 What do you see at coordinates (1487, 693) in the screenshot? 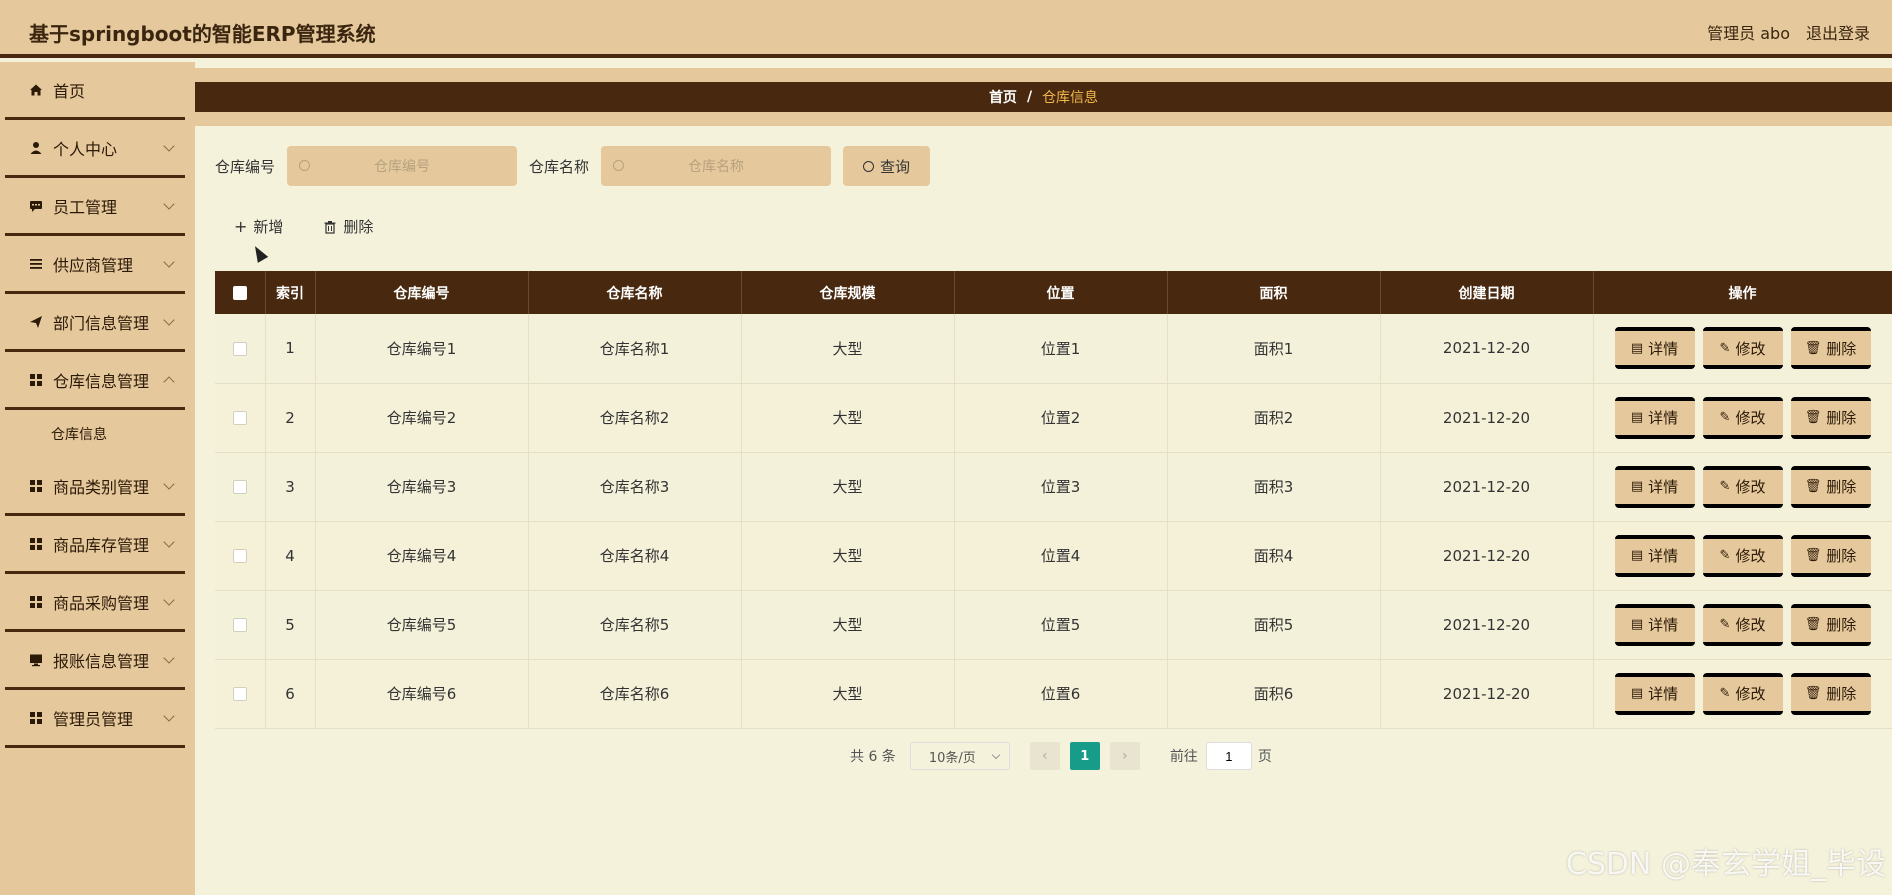
I see `table-cell-date: 2021-12-20` at bounding box center [1487, 693].